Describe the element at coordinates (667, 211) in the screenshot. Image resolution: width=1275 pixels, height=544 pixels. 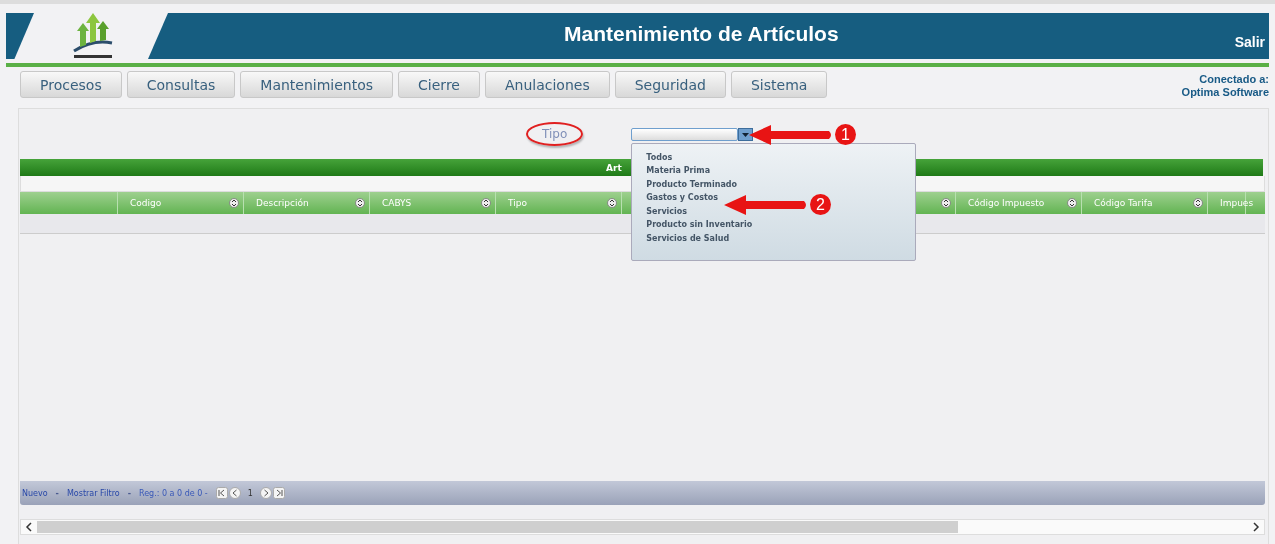
I see `dropdown-option: Servicios` at that location.